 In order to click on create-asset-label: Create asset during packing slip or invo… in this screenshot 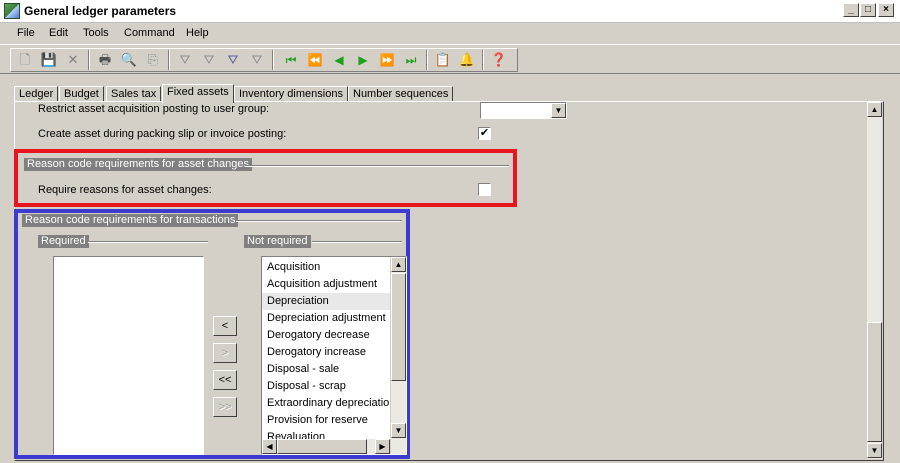, I will do `click(162, 134)`.